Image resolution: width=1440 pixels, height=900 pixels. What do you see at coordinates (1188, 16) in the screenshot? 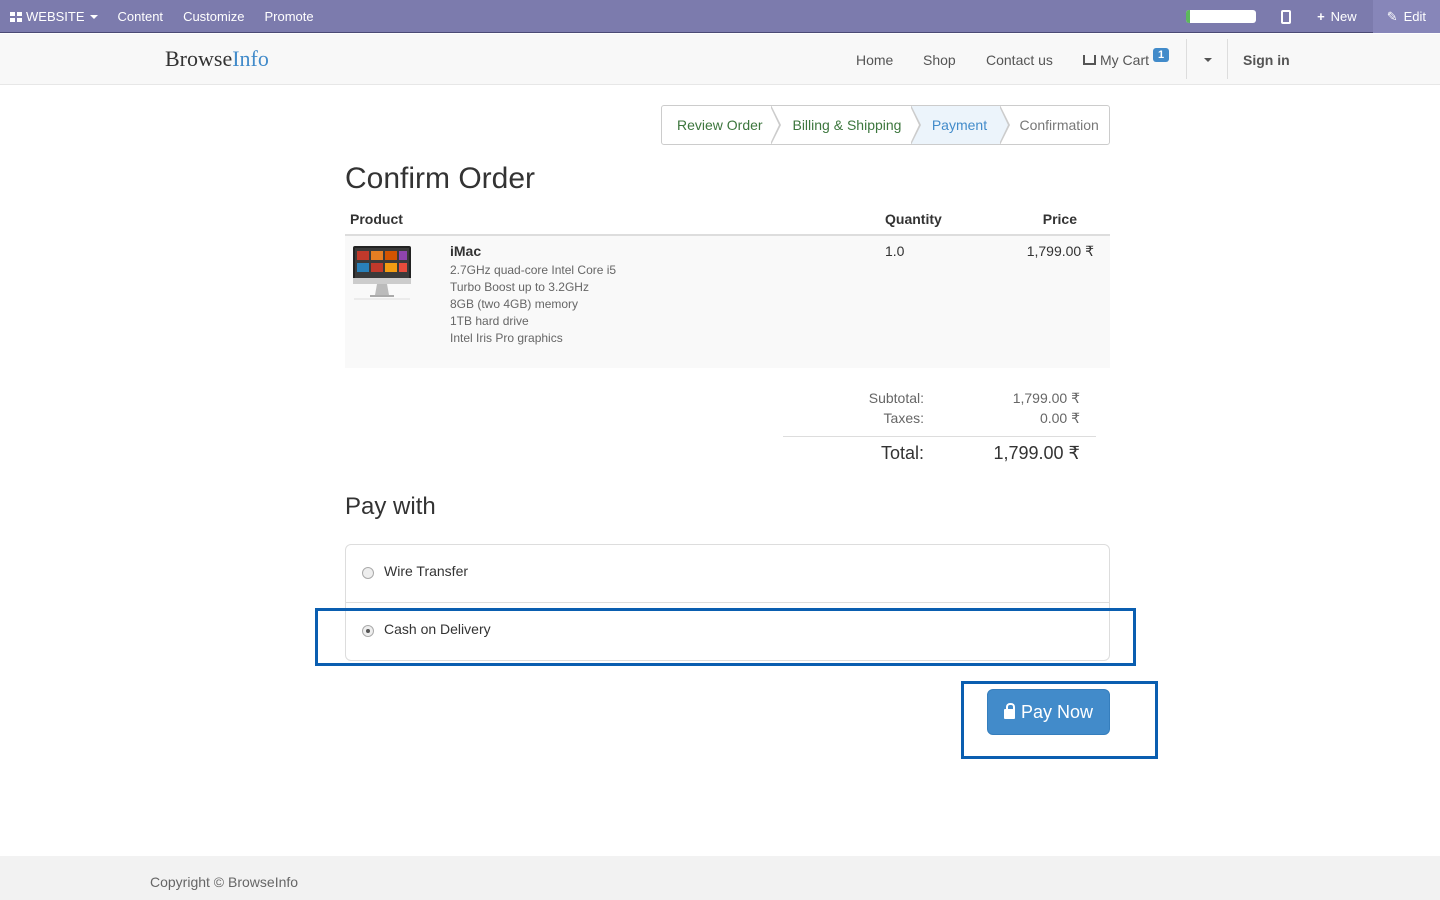
I see `progress-fill` at bounding box center [1188, 16].